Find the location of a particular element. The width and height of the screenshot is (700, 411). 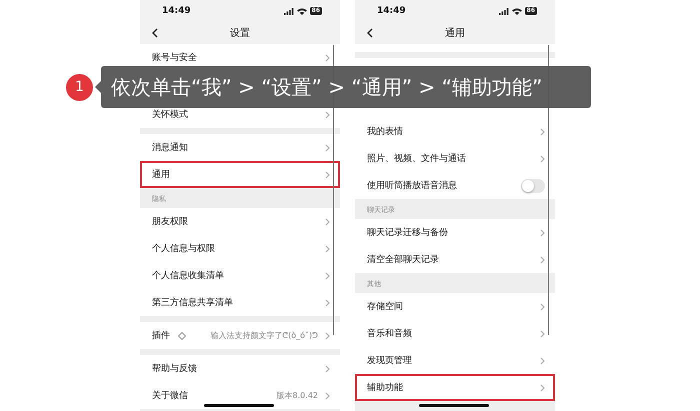

settings-row: 存储空间 is located at coordinates (455, 306).